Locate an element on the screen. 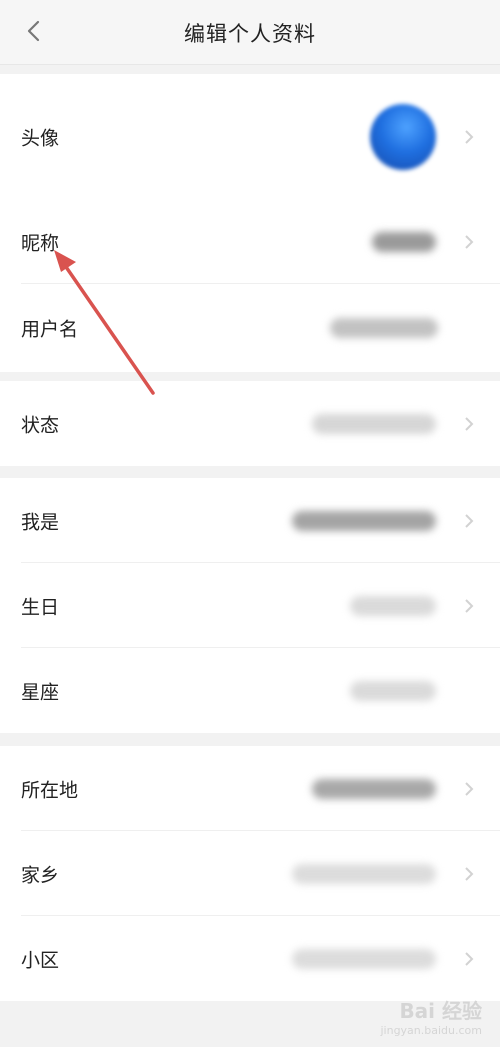  red-arrow-annotation is located at coordinates (104, 322).